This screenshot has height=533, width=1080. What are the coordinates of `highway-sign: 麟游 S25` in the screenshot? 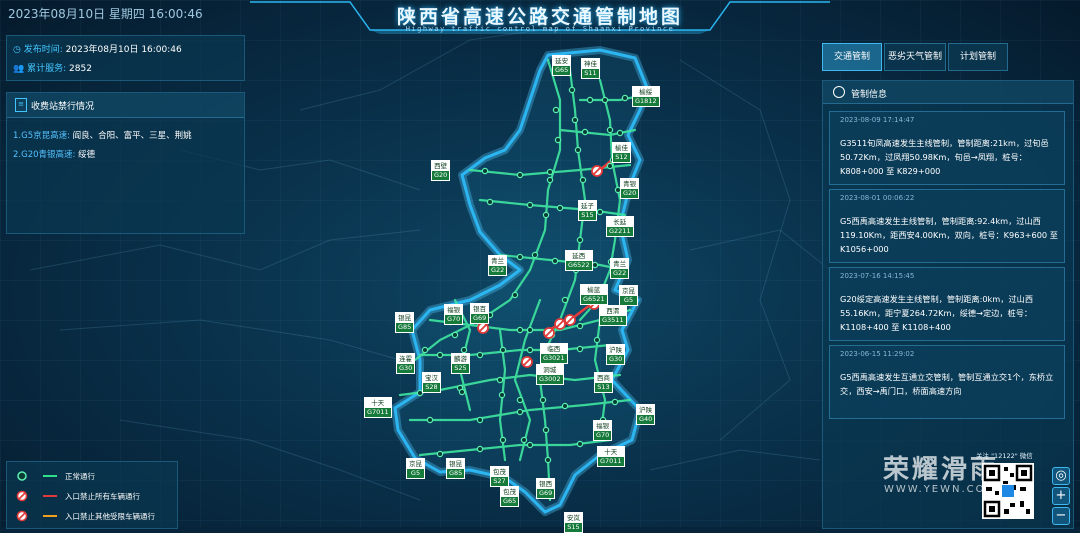 It's located at (460, 363).